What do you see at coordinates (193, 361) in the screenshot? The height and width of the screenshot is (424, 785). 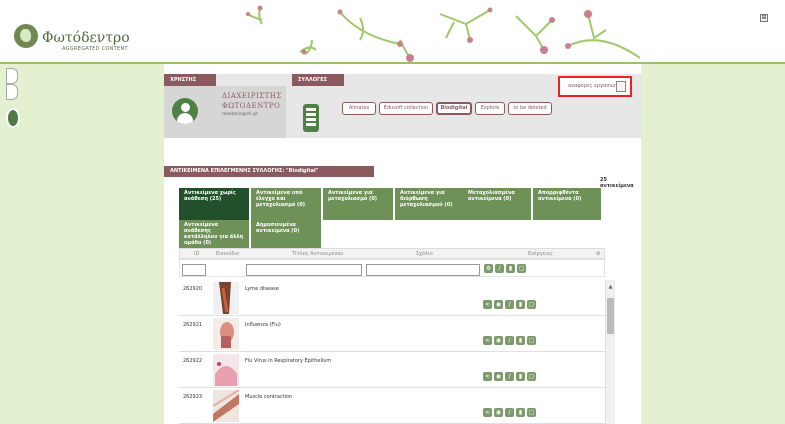 I see `row-id: 262922` at bounding box center [193, 361].